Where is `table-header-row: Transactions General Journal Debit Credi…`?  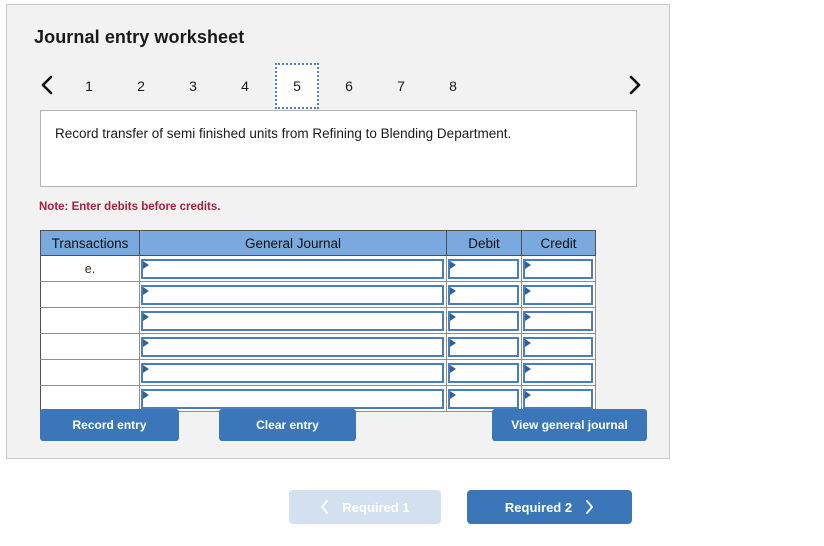
table-header-row: Transactions General Journal Debit Credi… is located at coordinates (318, 243).